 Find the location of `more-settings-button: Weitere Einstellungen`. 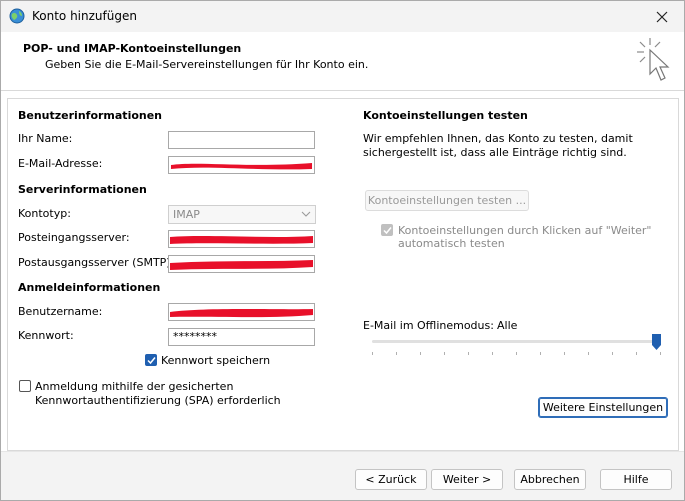

more-settings-button: Weitere Einstellungen is located at coordinates (603, 407).